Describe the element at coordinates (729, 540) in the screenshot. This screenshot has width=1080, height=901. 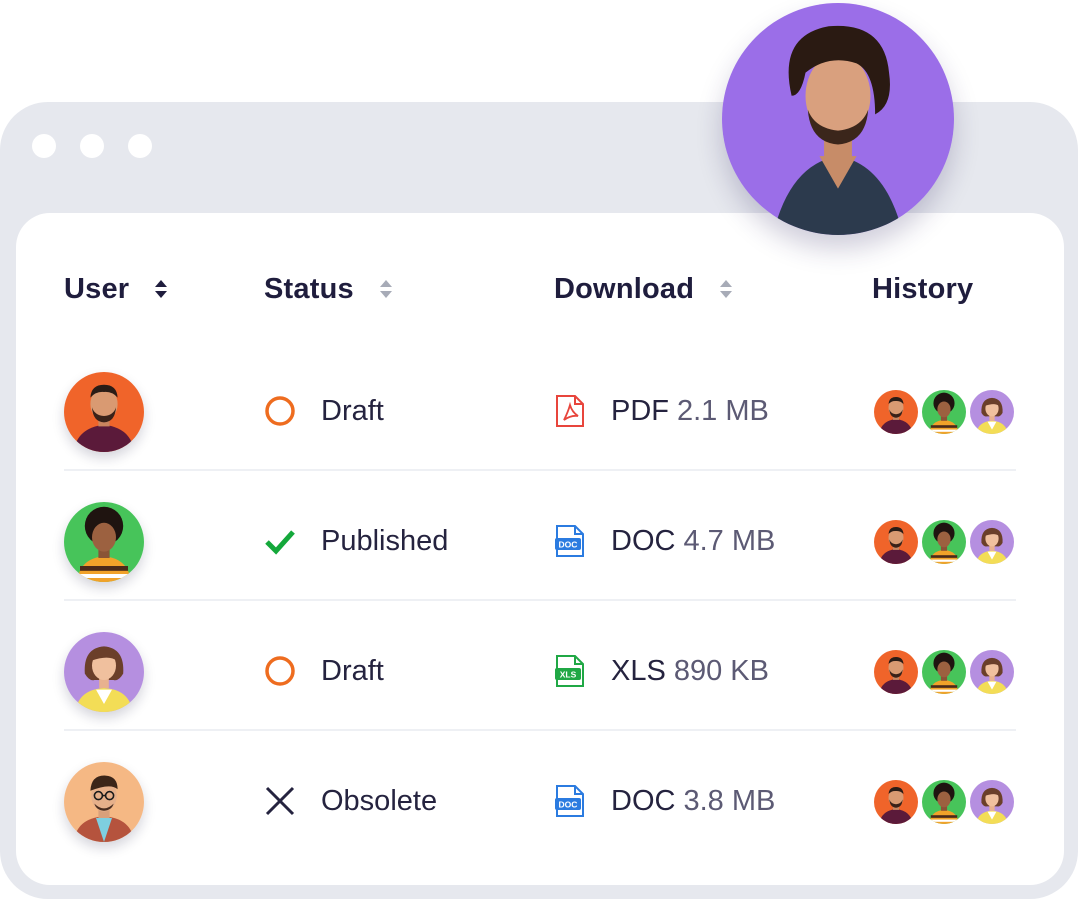
I see `file-size: 4.7 MB` at that location.